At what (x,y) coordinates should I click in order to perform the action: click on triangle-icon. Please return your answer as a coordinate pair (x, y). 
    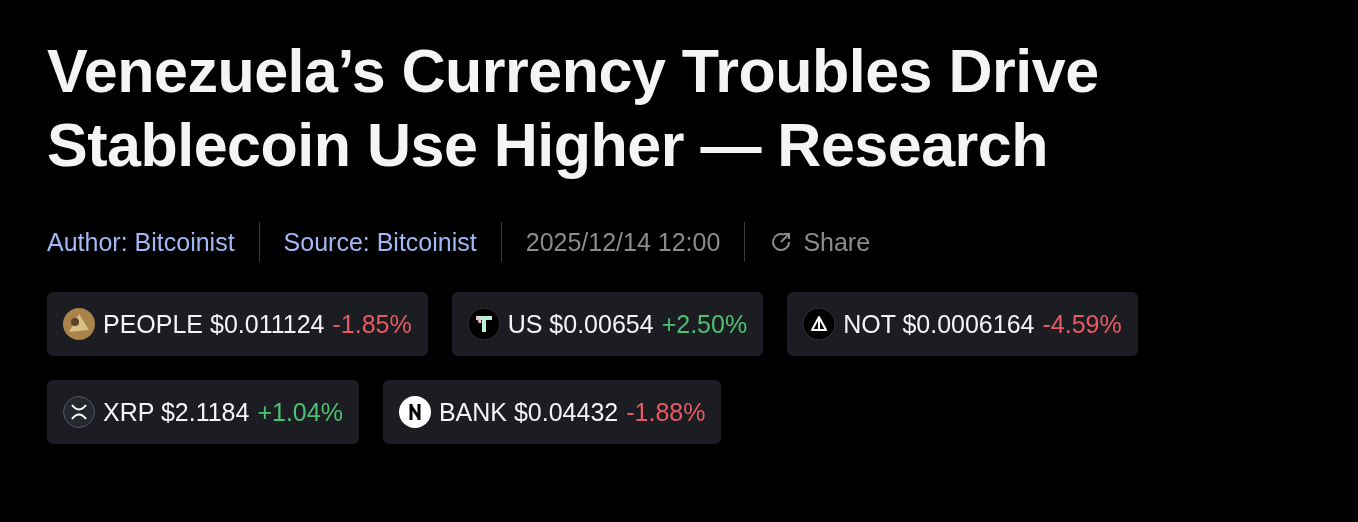
    Looking at the image, I should click on (819, 324).